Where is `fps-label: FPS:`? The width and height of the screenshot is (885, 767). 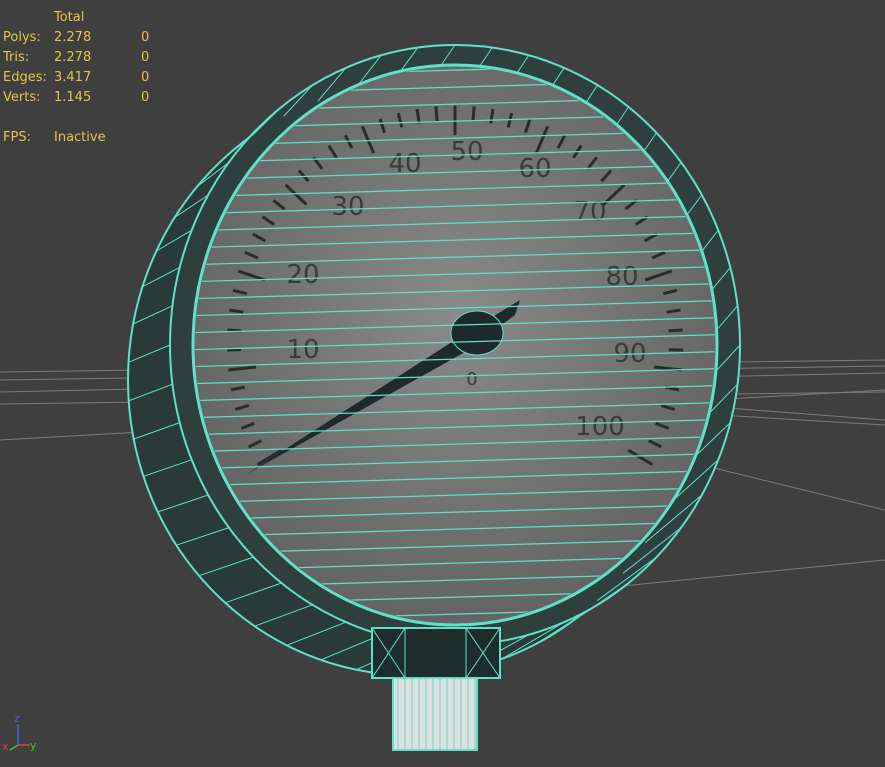 fps-label: FPS: is located at coordinates (17, 137).